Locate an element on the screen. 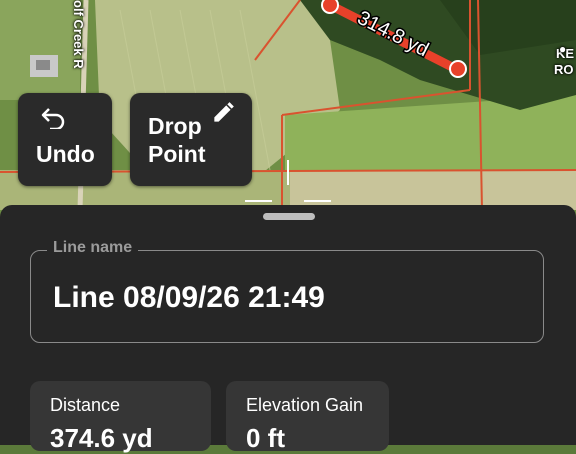 The width and height of the screenshot is (576, 454). drop-point-label-line2: Point is located at coordinates (177, 154).